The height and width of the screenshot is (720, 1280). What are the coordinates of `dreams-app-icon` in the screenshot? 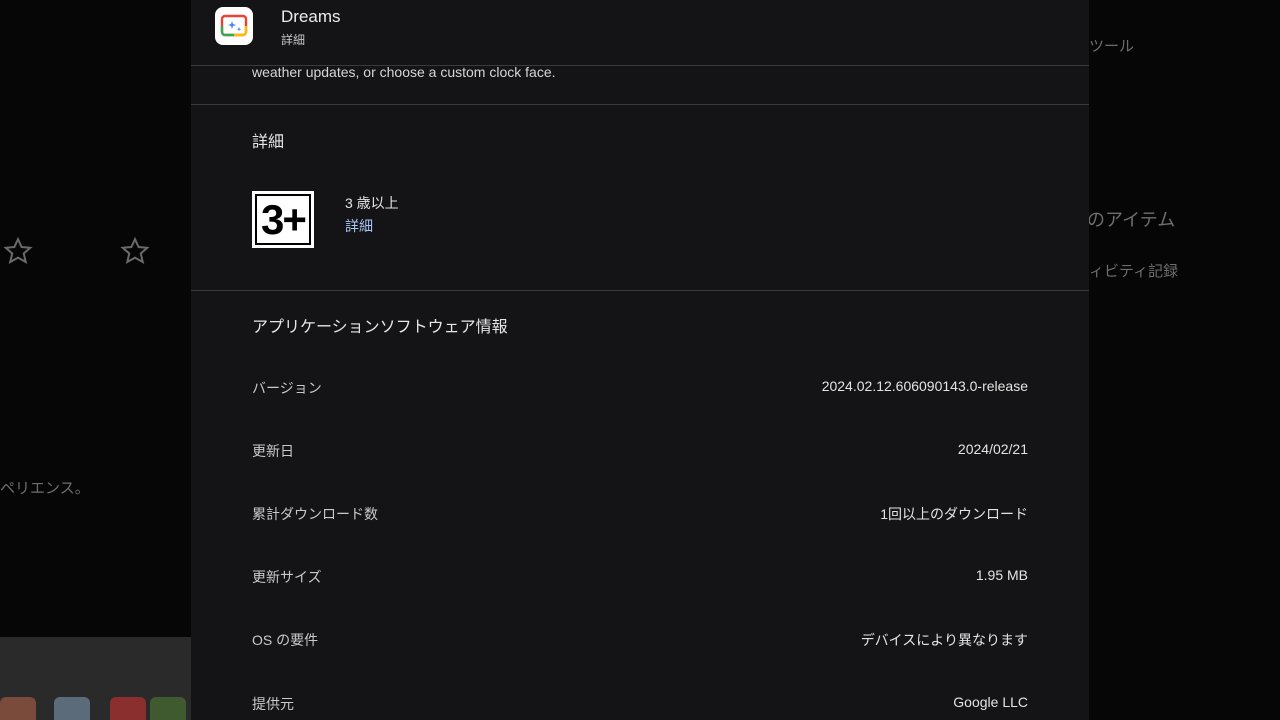 It's located at (234, 26).